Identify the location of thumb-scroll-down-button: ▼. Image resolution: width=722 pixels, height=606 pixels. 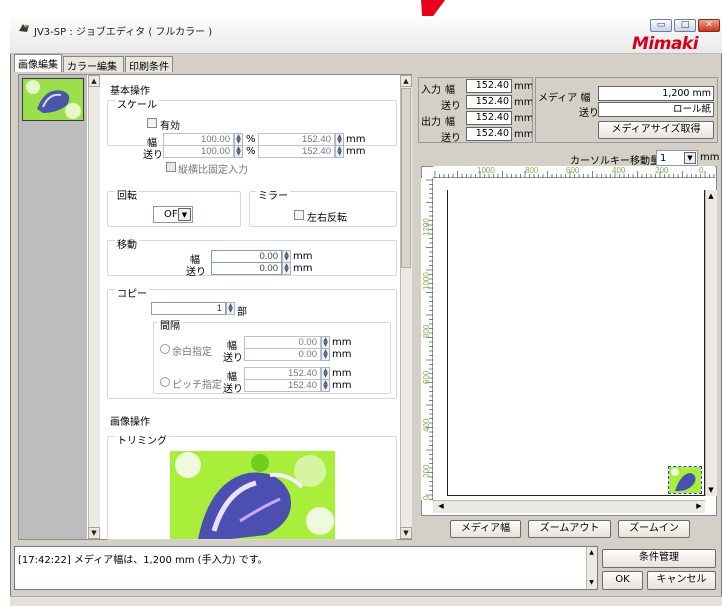
(94, 533).